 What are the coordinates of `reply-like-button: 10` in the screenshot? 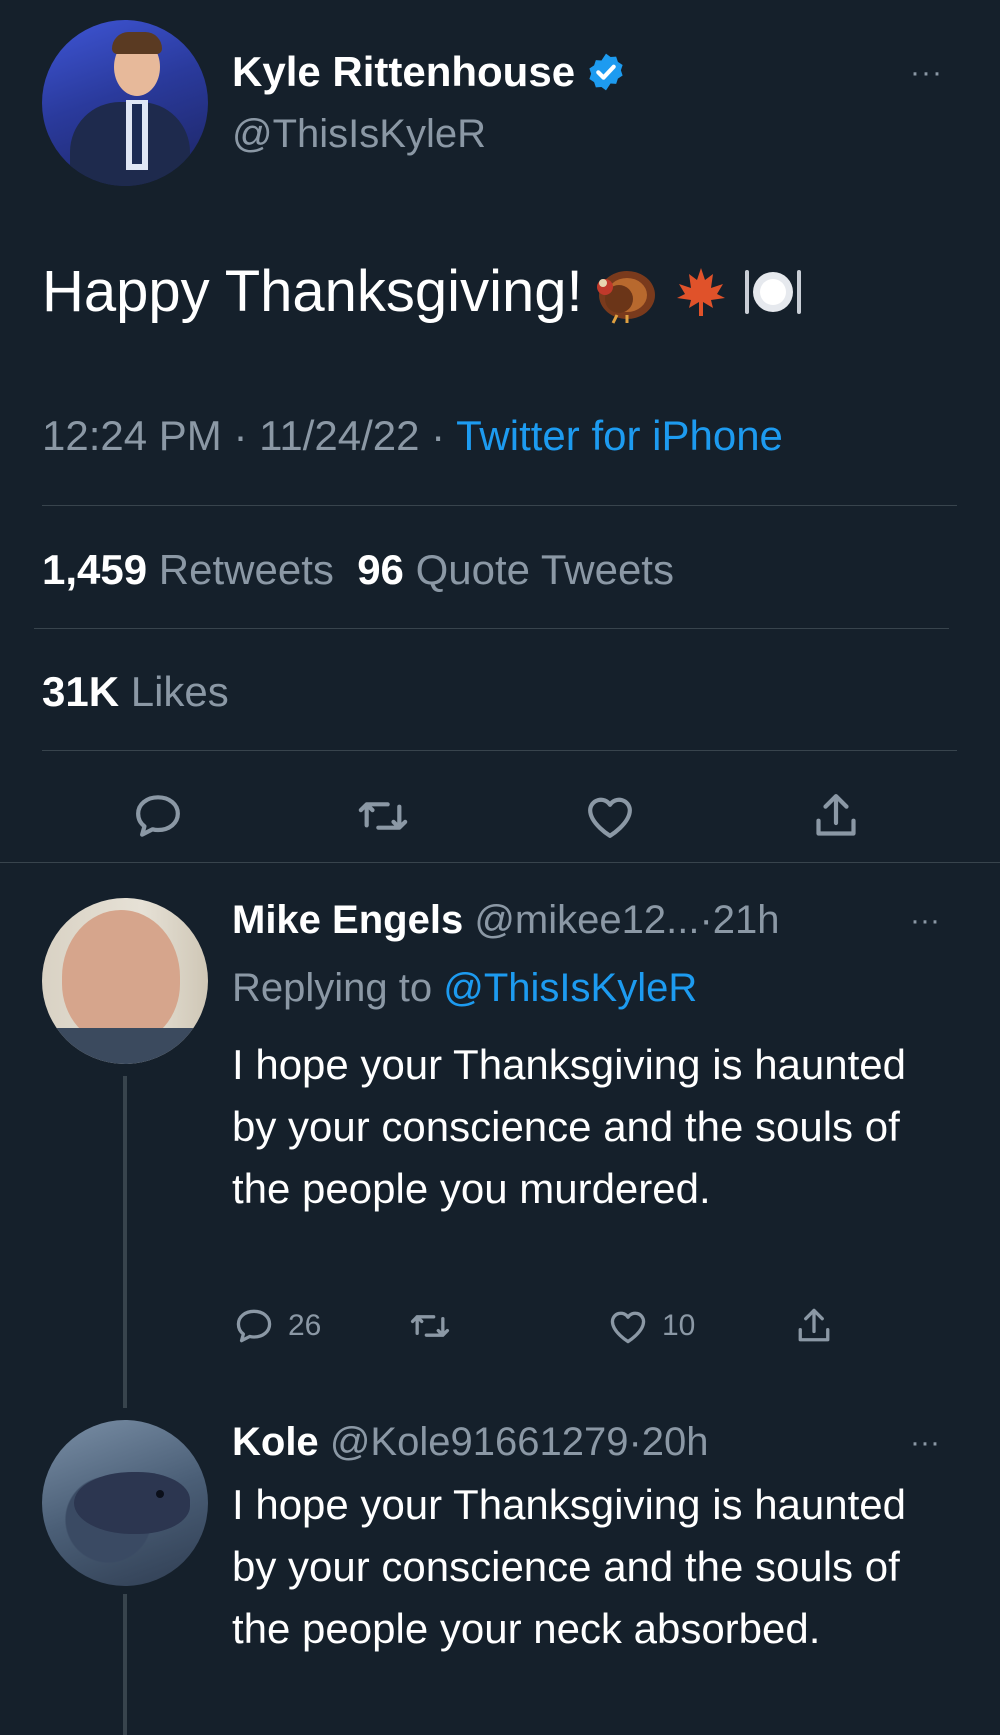 It's located at (650, 1326).